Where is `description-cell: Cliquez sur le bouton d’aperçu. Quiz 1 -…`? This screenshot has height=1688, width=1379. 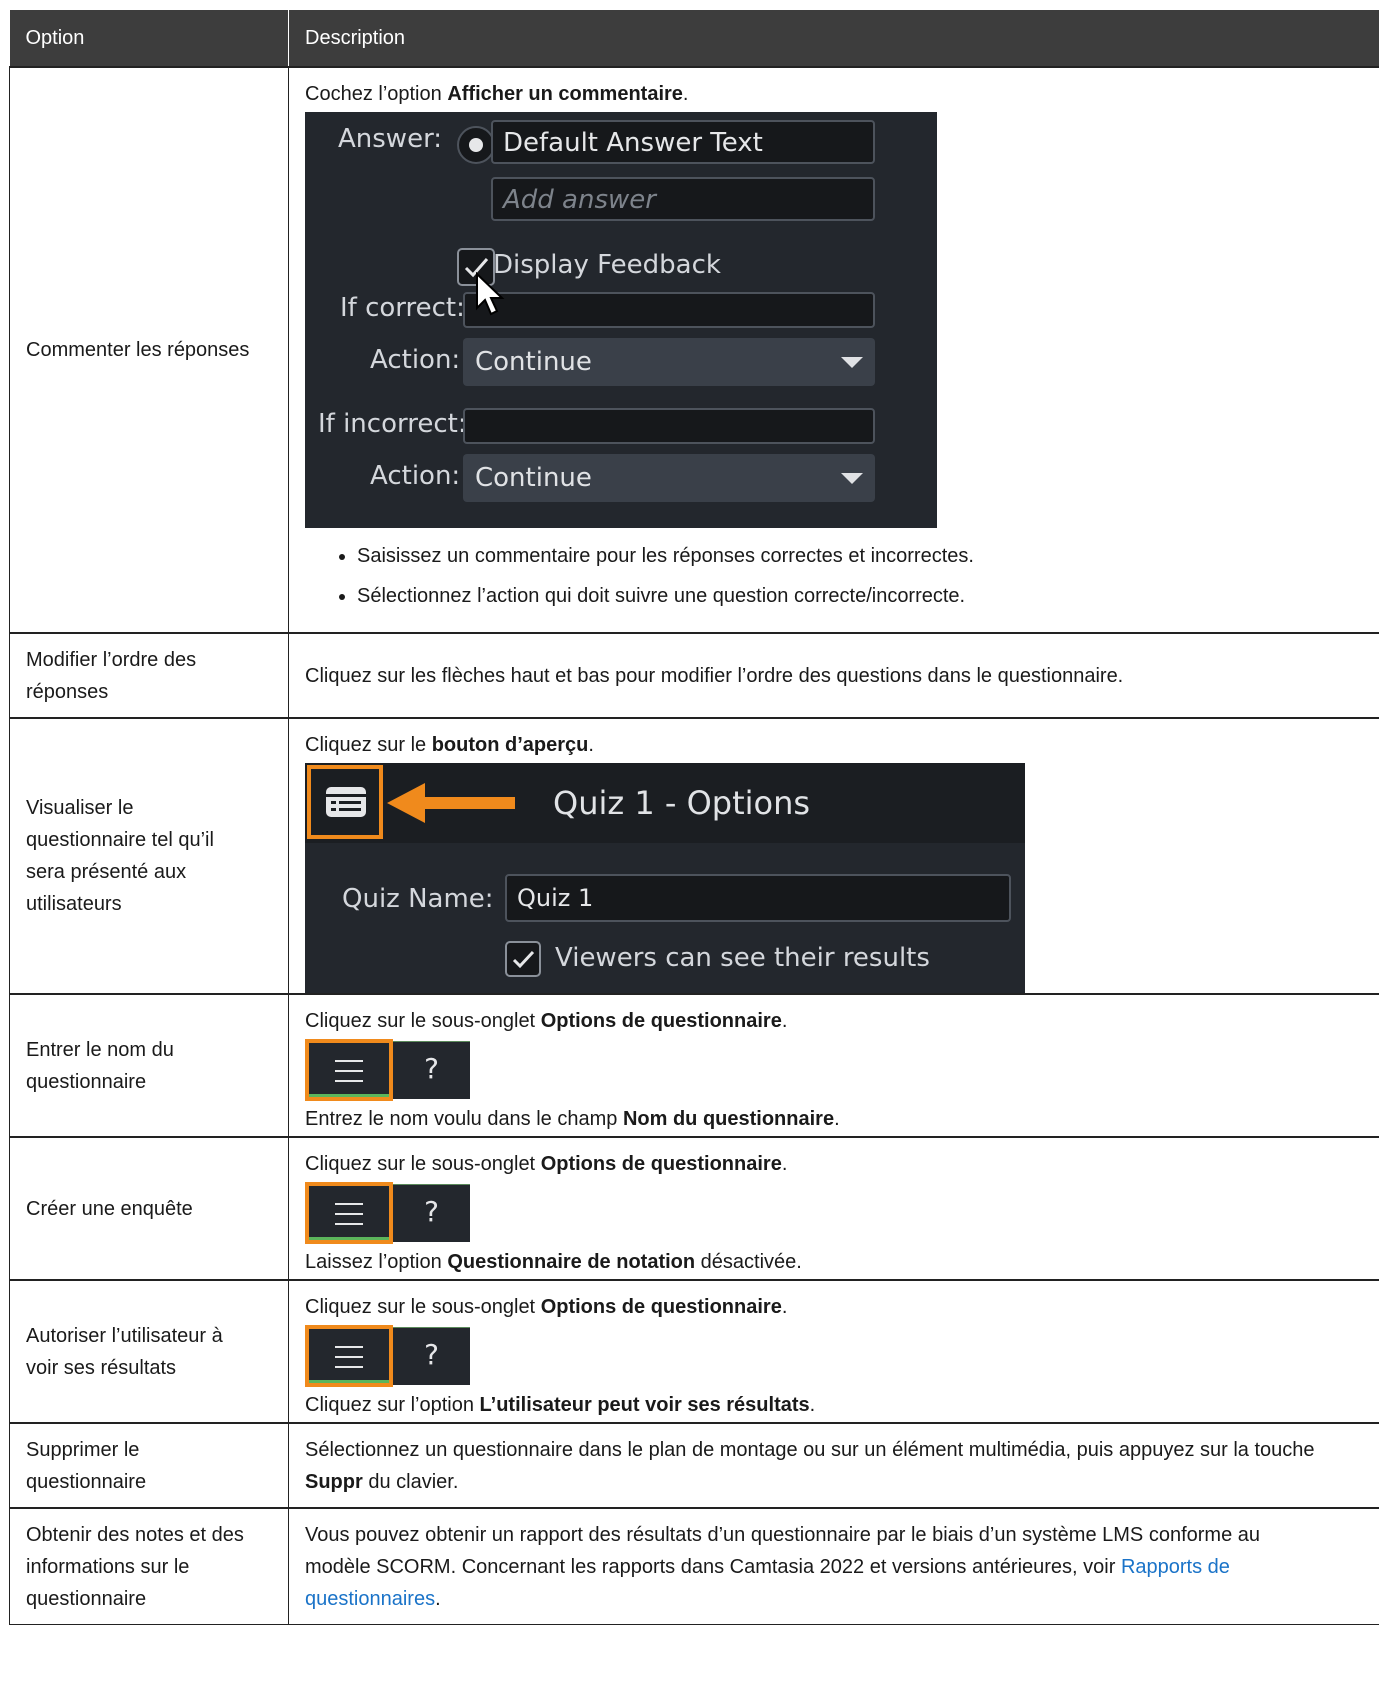 description-cell: Cliquez sur le bouton d’aperçu. Quiz 1 -… is located at coordinates (833, 856).